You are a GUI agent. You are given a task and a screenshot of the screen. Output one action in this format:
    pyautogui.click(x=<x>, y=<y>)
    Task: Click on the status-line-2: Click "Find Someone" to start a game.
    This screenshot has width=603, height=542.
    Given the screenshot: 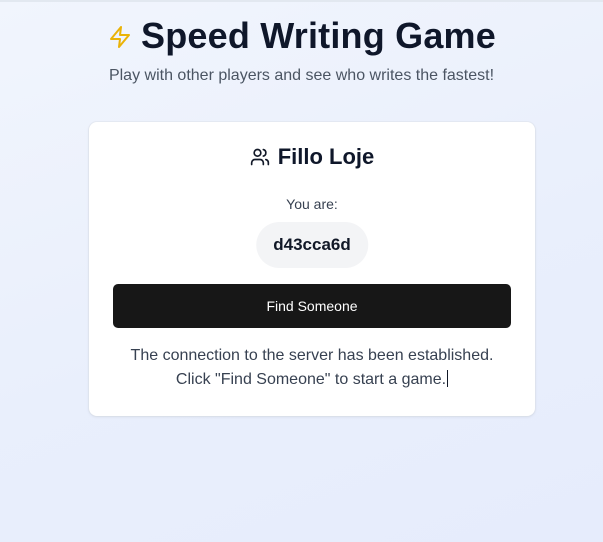 What is the action you would take?
    pyautogui.click(x=311, y=379)
    